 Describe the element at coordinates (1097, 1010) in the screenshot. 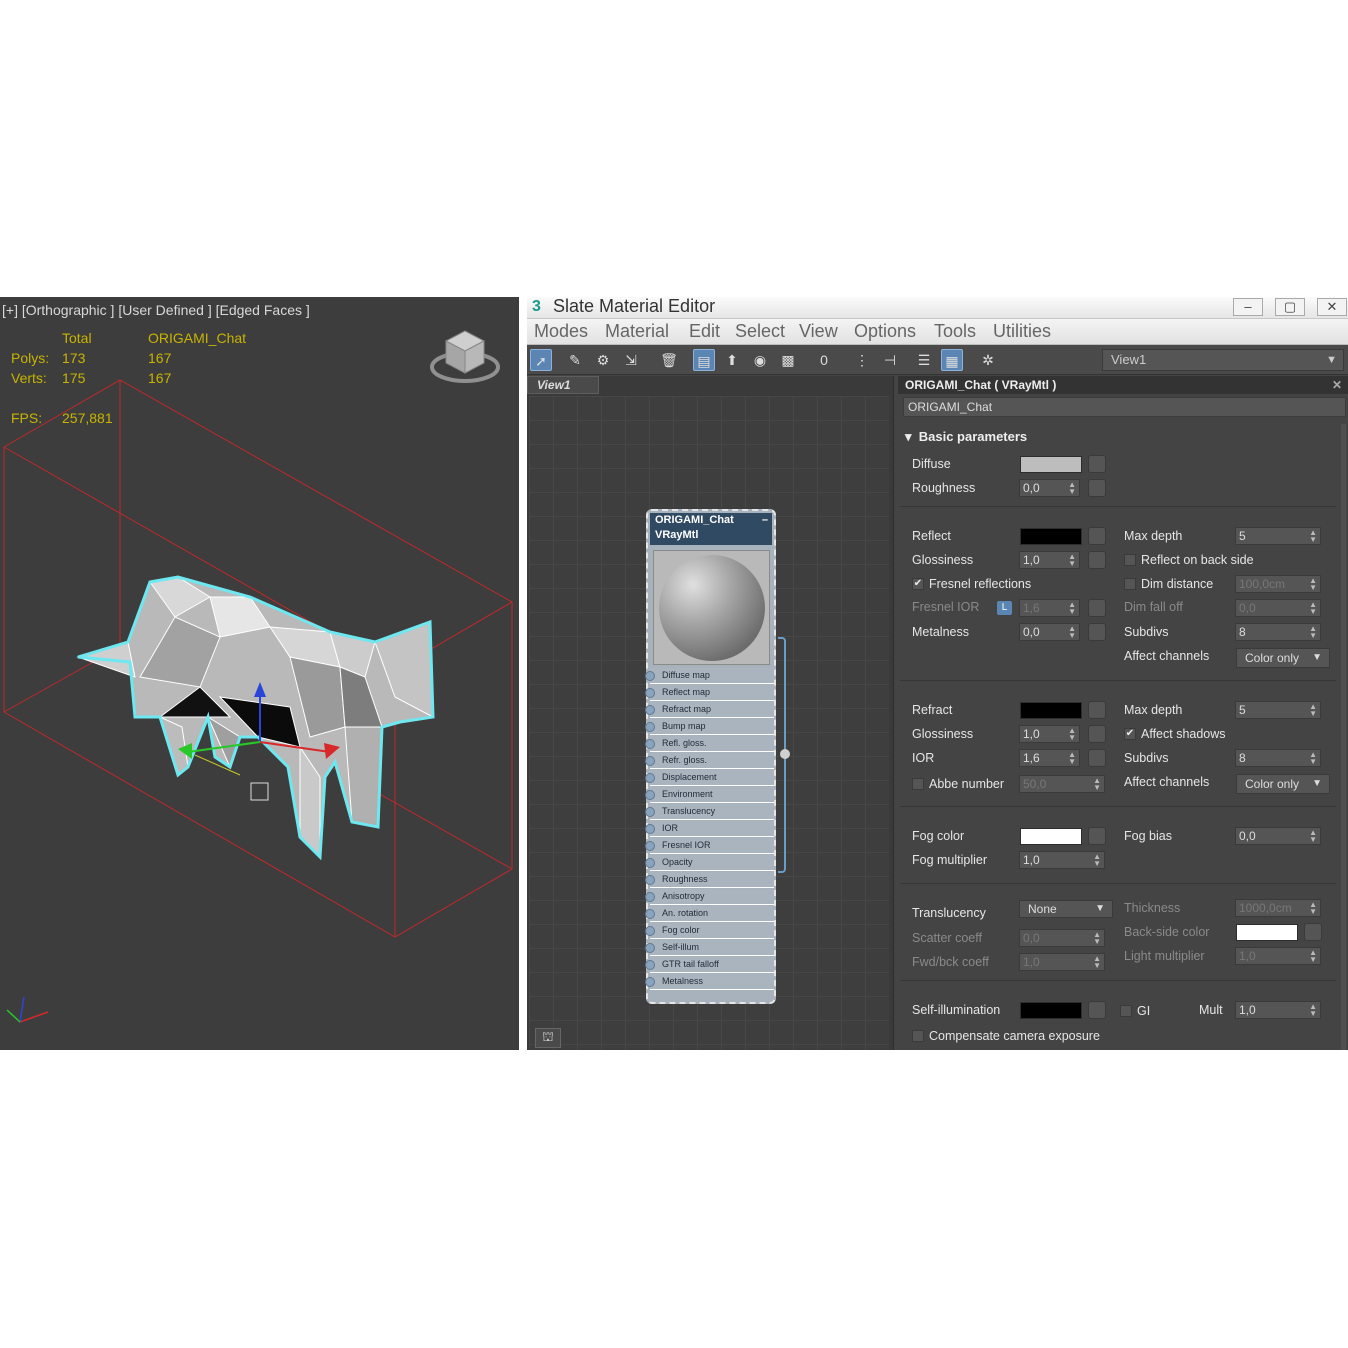

I see `self-illum-map-button` at that location.